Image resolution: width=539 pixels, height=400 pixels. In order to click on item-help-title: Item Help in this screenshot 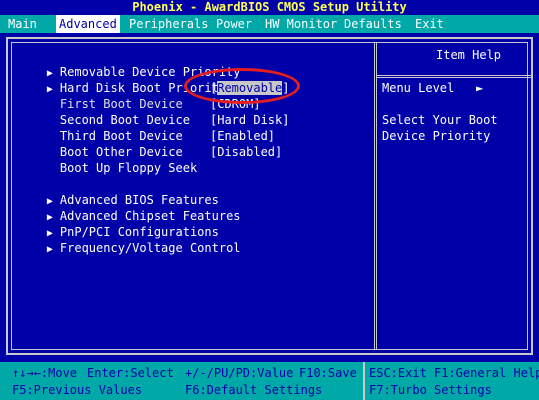, I will do `click(469, 55)`.